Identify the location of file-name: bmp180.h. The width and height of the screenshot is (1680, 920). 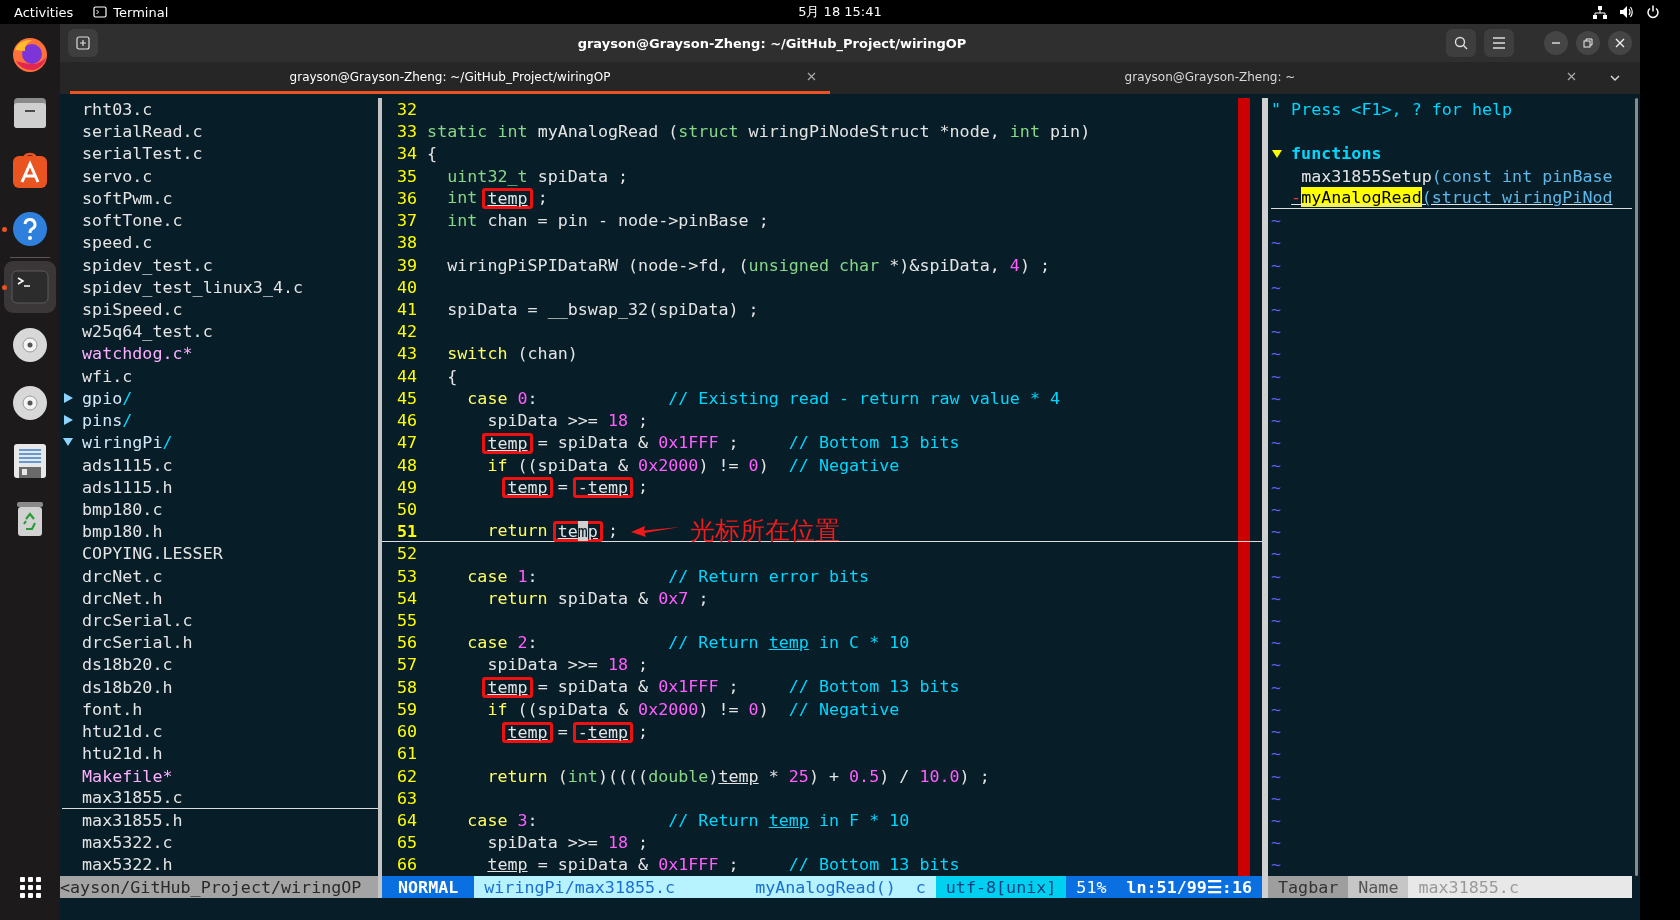
(122, 531).